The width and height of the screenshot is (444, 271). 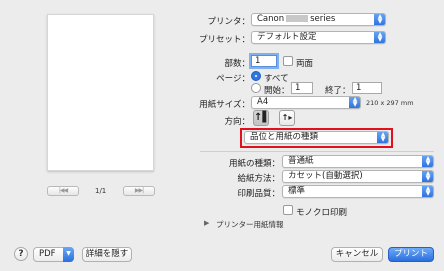 I want to click on orientation-label: 方向：, so click(x=237, y=122).